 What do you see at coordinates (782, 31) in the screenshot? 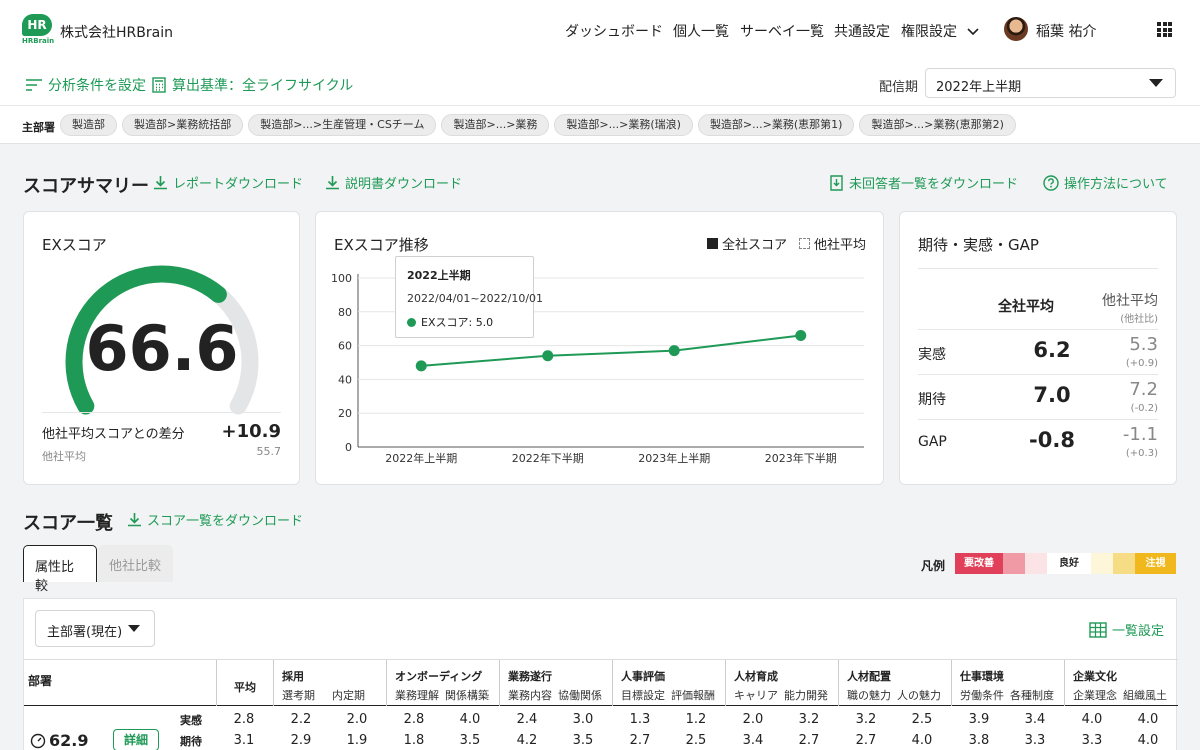
I see `nav-surveys: サーベイ一覧` at bounding box center [782, 31].